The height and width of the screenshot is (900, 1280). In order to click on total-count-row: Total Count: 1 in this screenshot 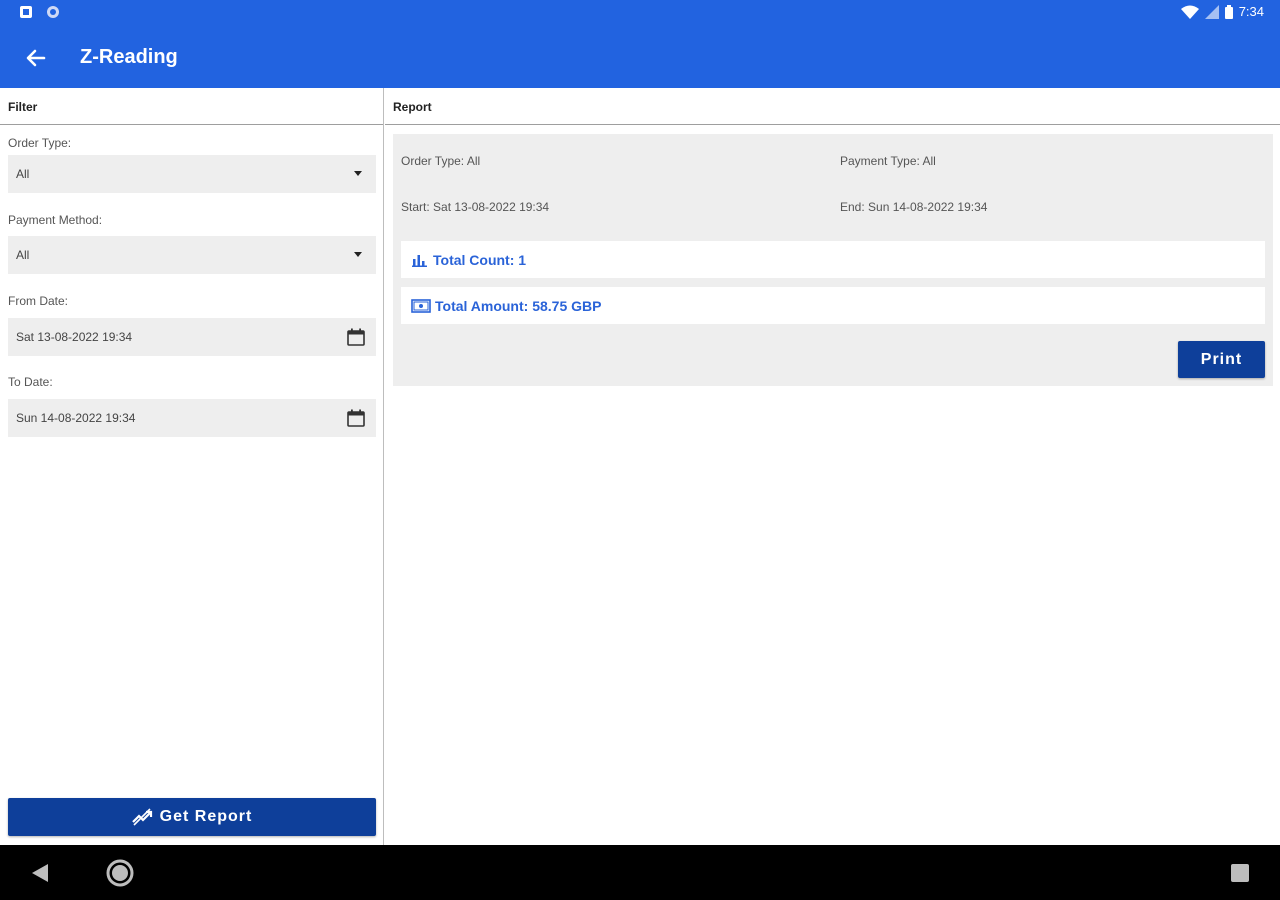, I will do `click(833, 259)`.